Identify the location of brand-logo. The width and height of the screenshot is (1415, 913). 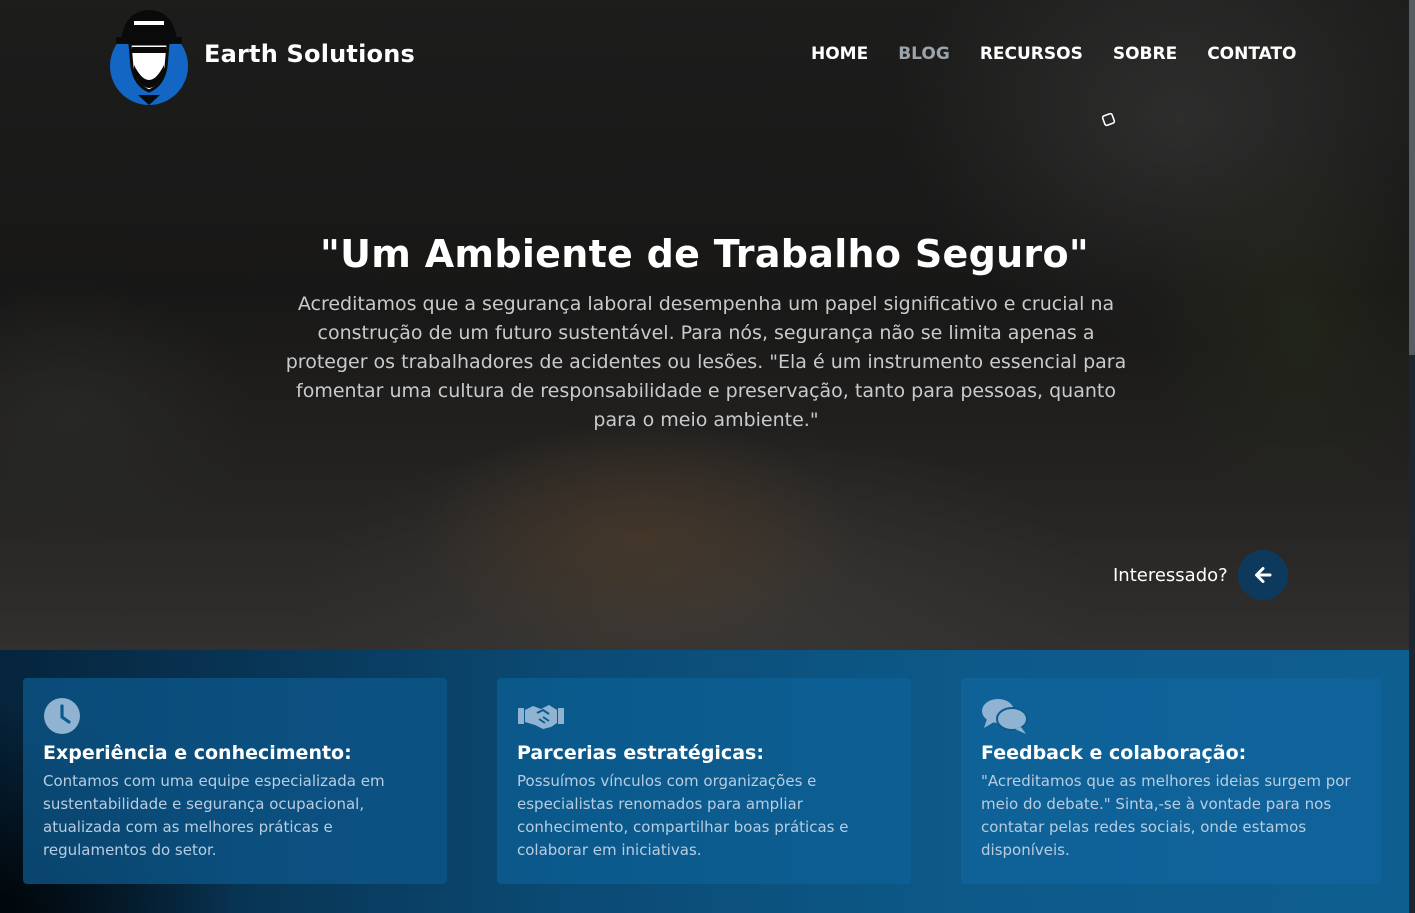
(149, 56).